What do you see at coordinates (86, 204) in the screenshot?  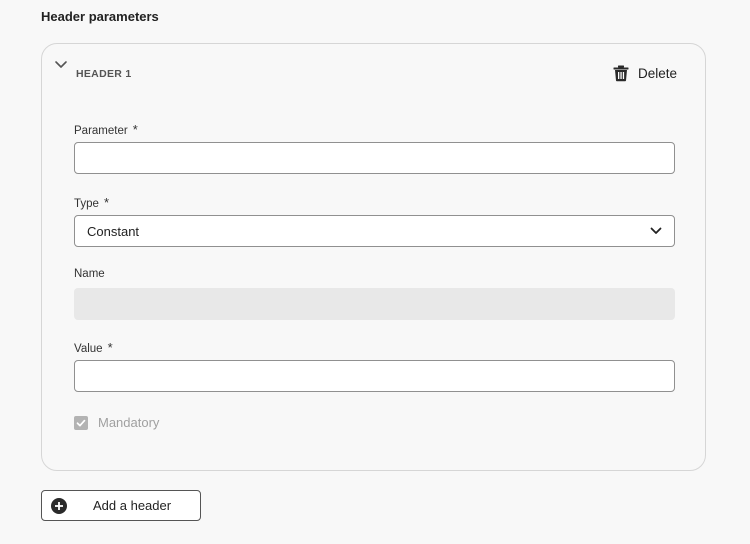 I see `type-label-text: Type` at bounding box center [86, 204].